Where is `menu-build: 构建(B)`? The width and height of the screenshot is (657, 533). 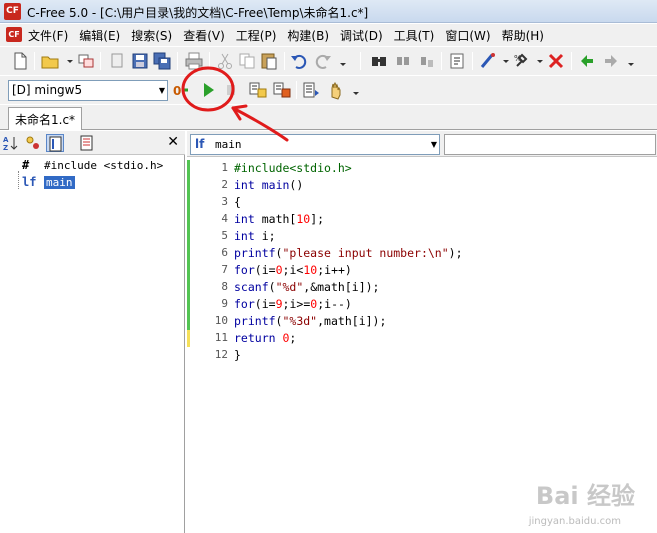 menu-build: 构建(B) is located at coordinates (308, 35).